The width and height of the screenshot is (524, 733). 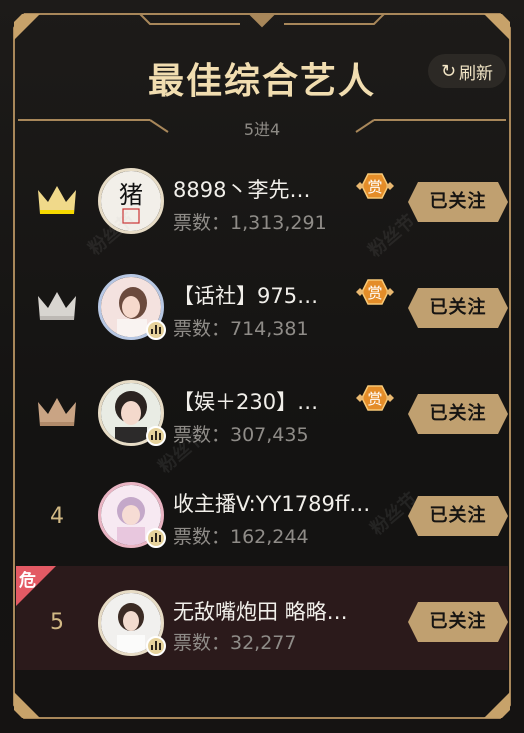 What do you see at coordinates (448, 71) in the screenshot?
I see `refresh-icon: ↻` at bounding box center [448, 71].